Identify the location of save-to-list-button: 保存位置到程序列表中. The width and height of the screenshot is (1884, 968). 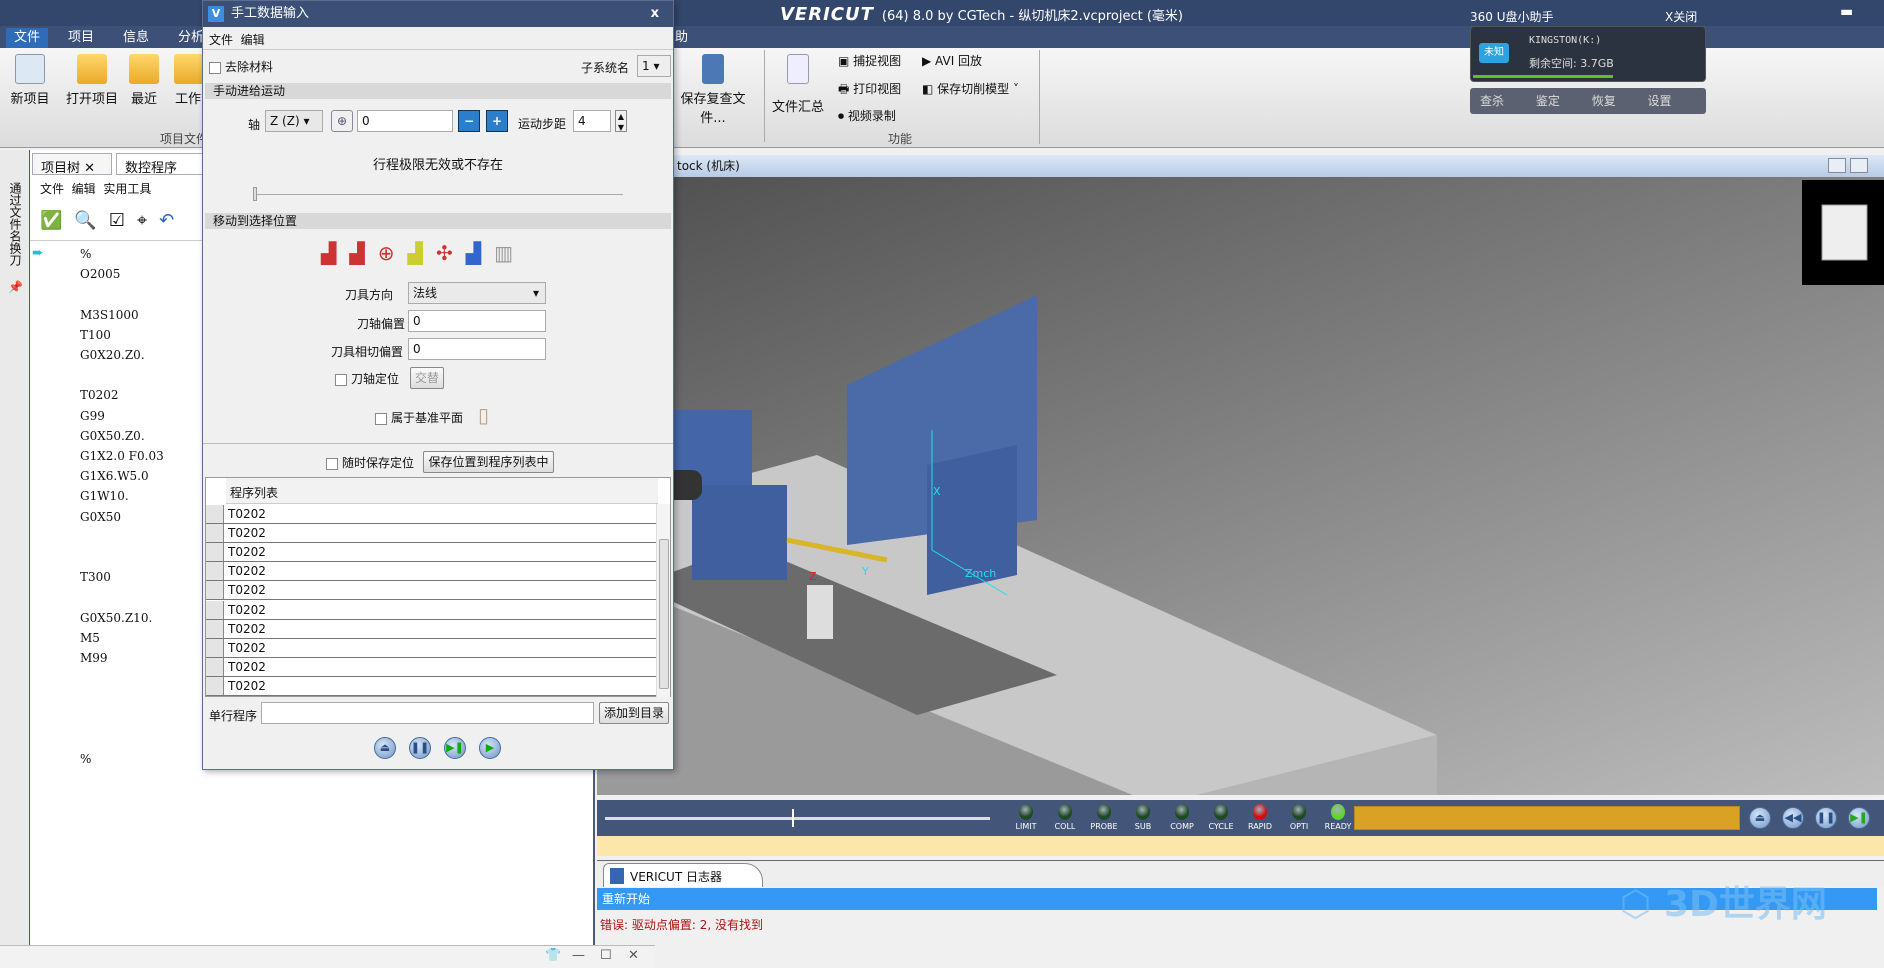
(488, 462).